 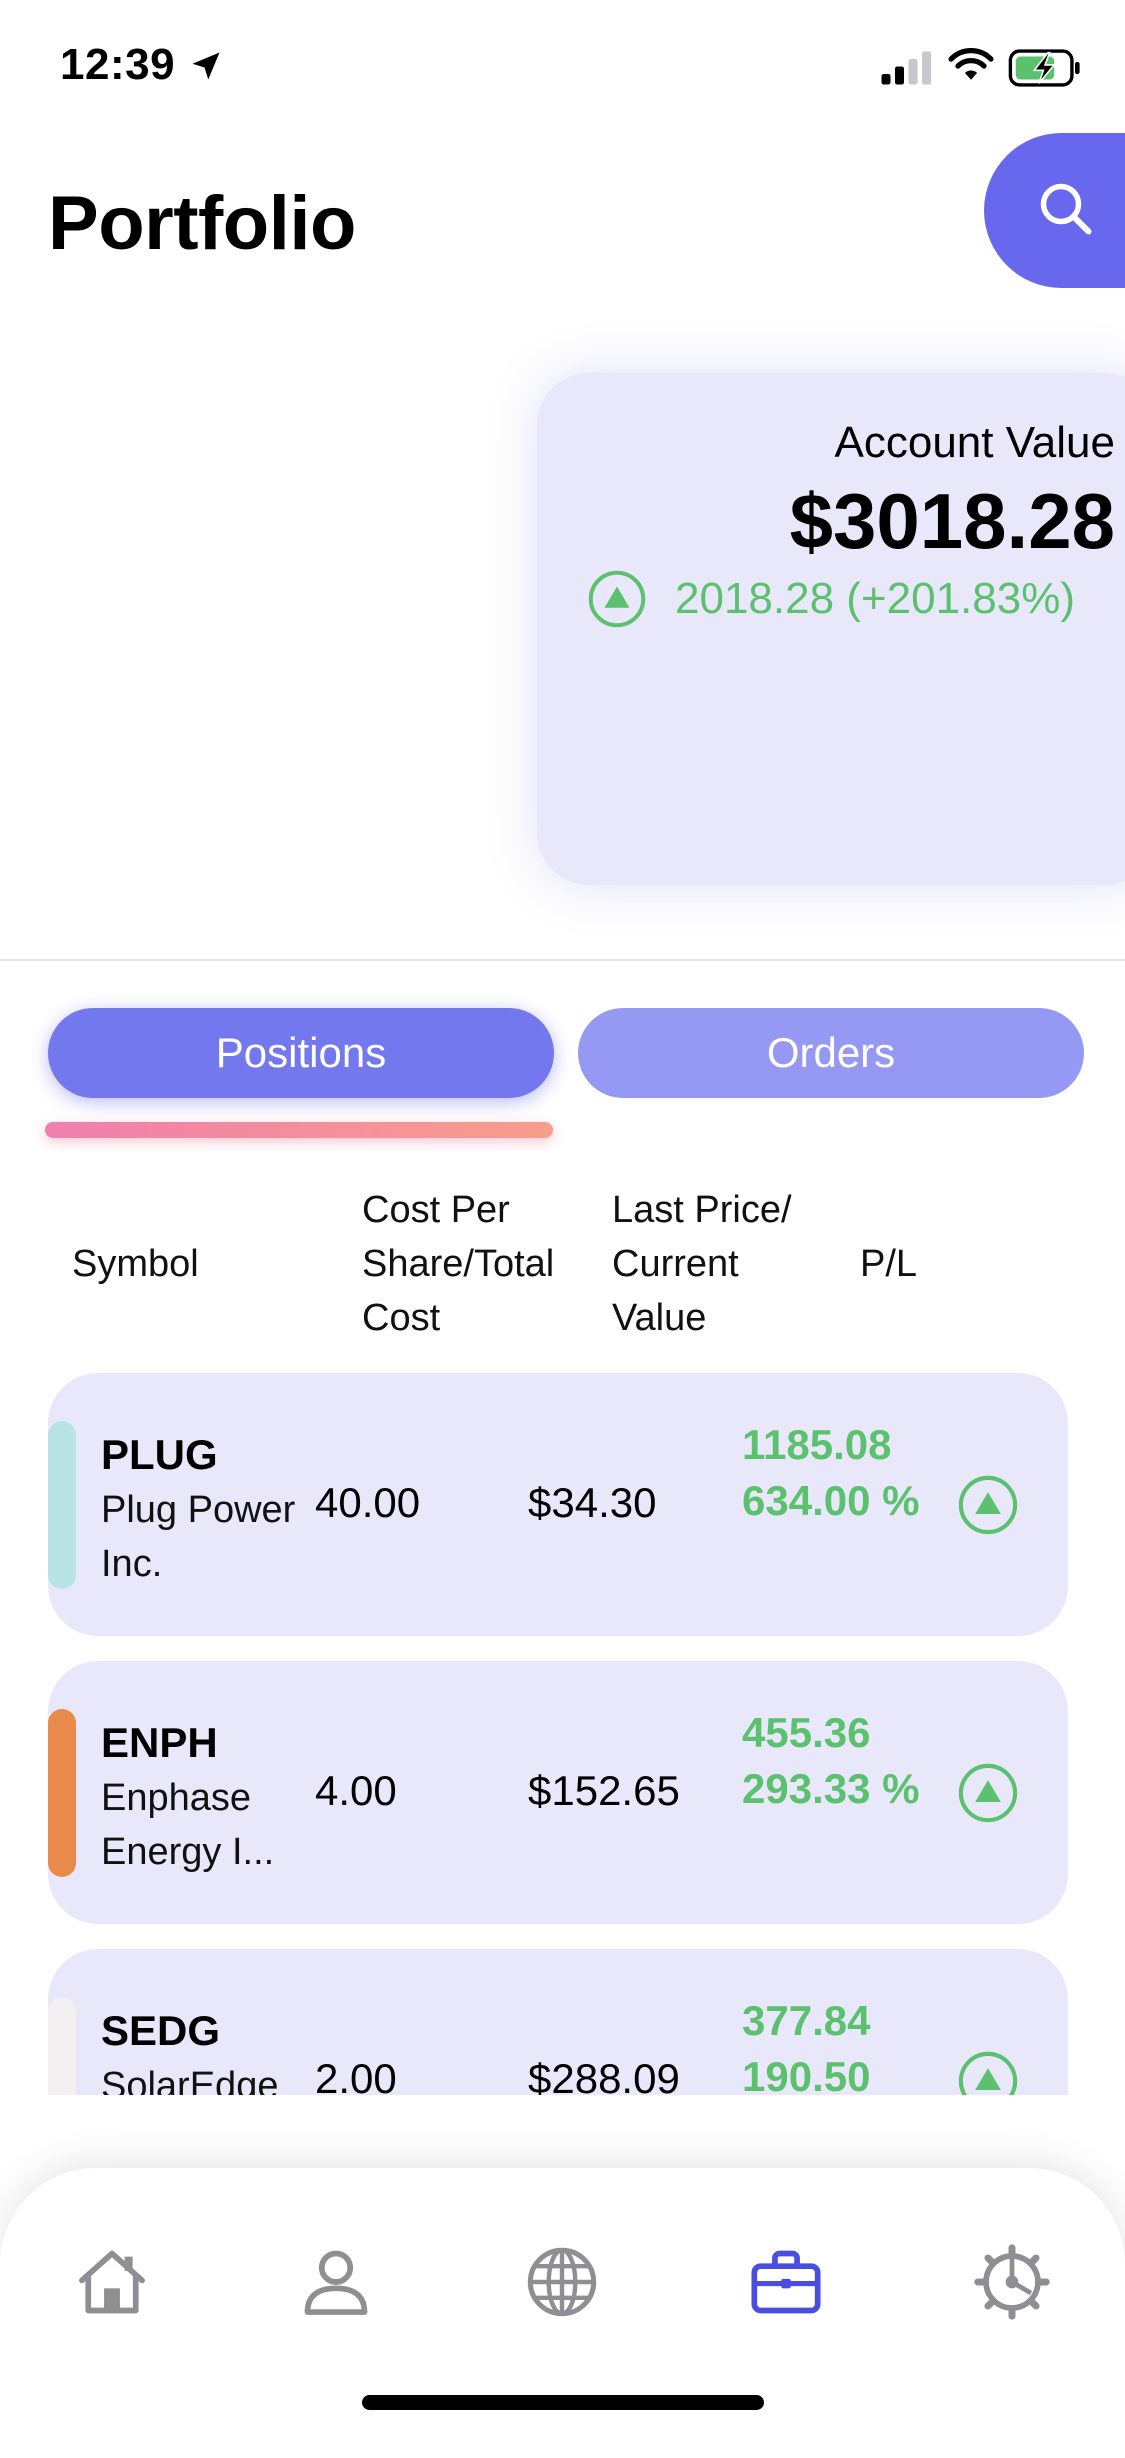 What do you see at coordinates (135, 1264) in the screenshot?
I see `column-header-symbol: Symbol` at bounding box center [135, 1264].